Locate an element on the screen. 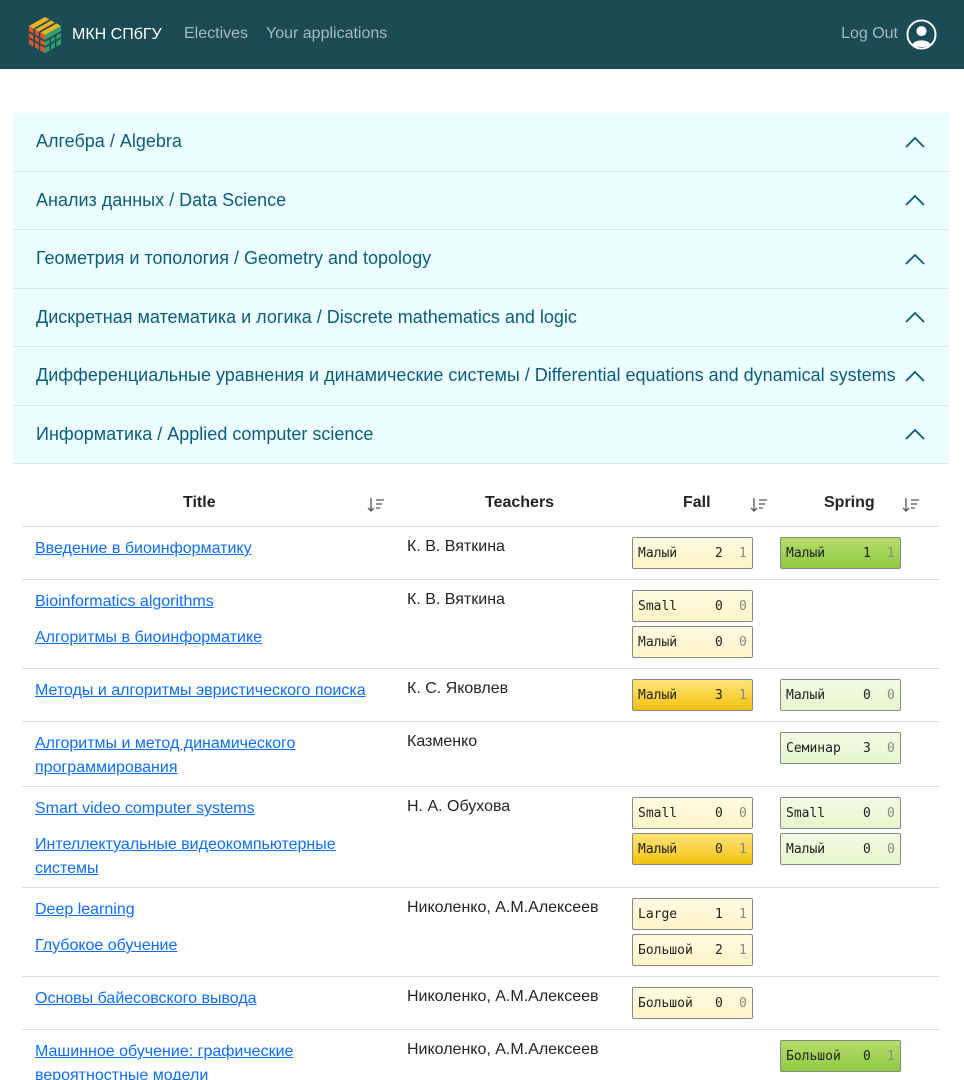 Image resolution: width=964 pixels, height=1080 pixels. fall-cell: Малый 3 1 is located at coordinates (692, 697).